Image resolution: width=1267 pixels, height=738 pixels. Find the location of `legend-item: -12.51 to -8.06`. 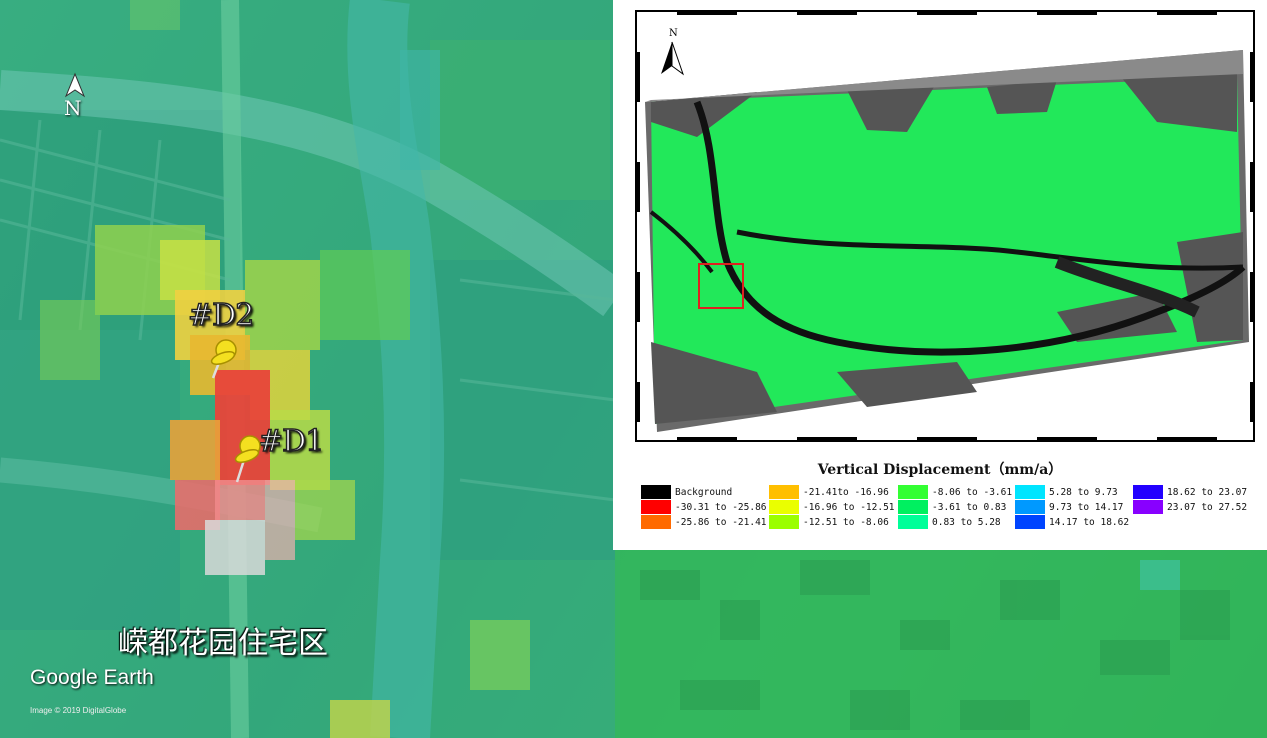

legend-item: -12.51 to -8.06 is located at coordinates (829, 522).